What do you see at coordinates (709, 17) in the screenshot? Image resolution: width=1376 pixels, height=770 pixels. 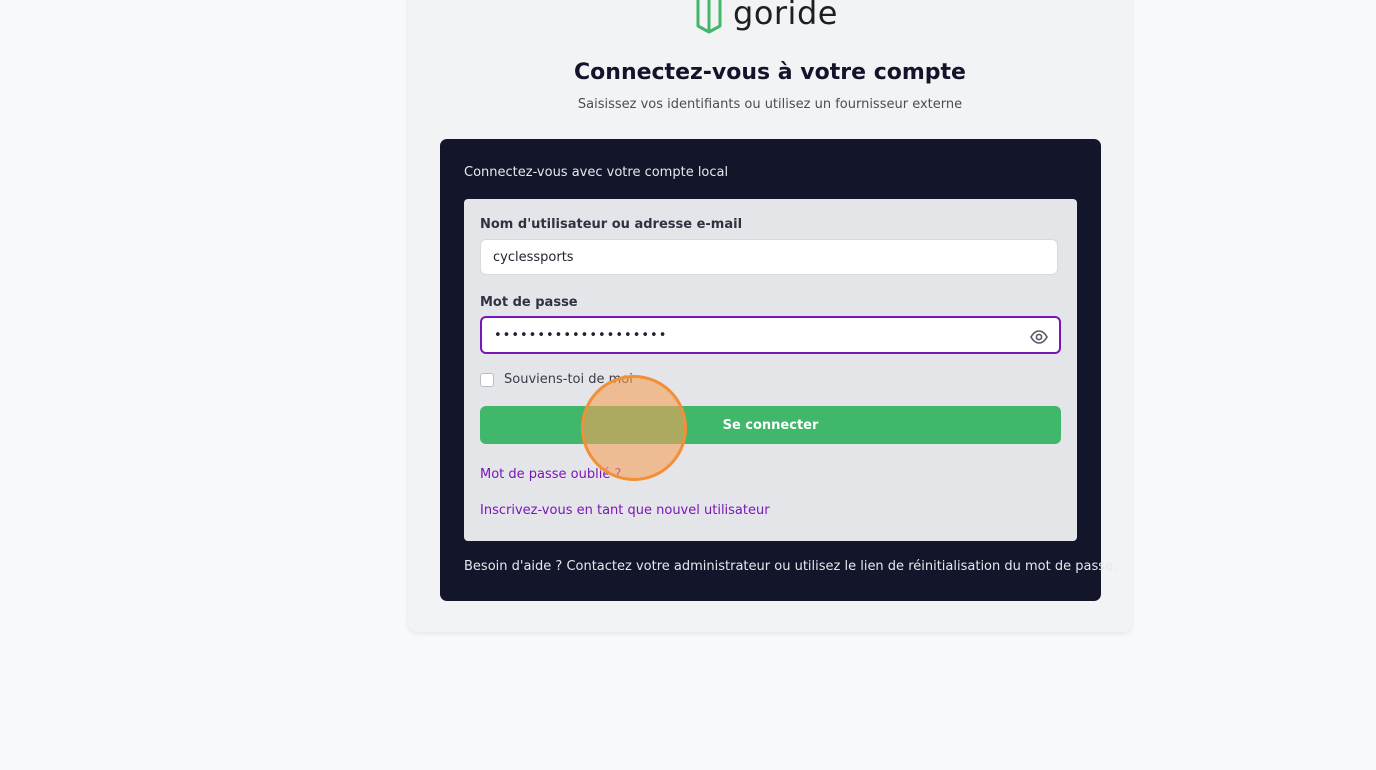 I see `book-open-icon` at bounding box center [709, 17].